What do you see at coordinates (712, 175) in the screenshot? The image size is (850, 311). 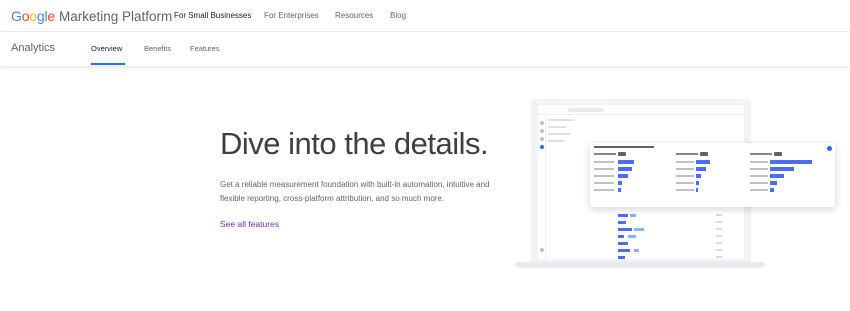 I see `exploration-panel-illustration` at bounding box center [712, 175].